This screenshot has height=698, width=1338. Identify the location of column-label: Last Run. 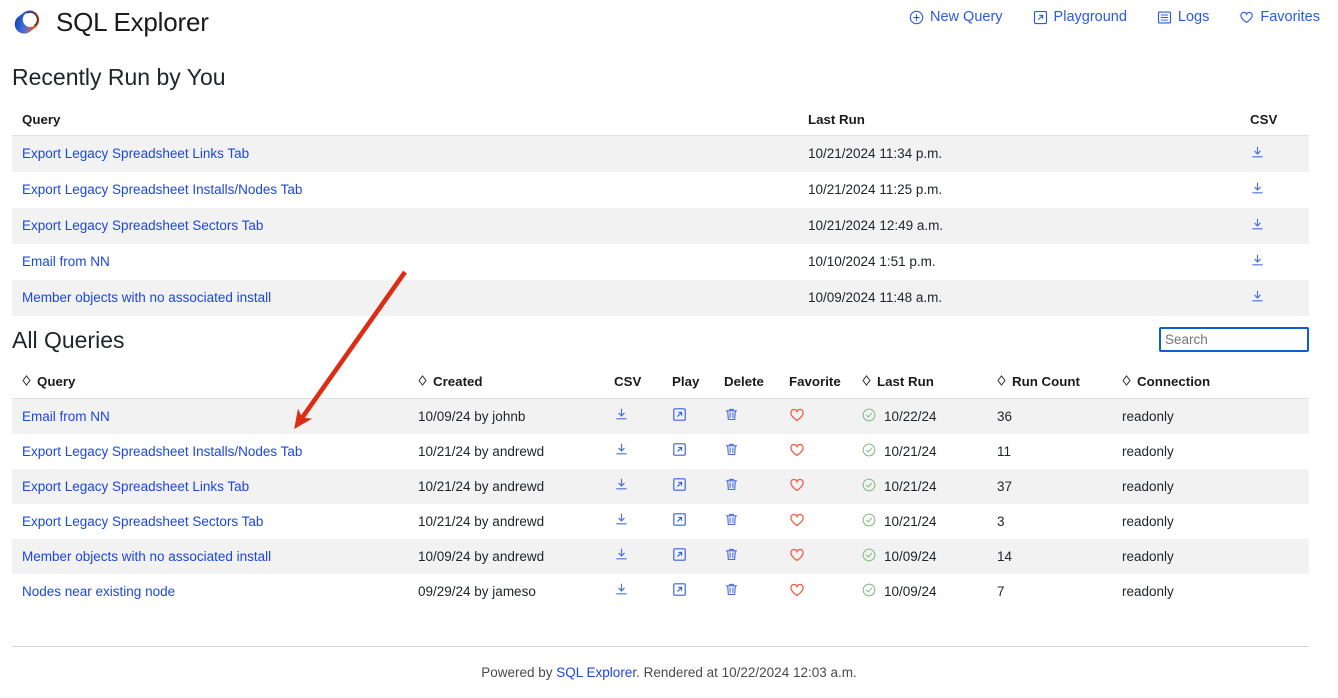
(905, 381).